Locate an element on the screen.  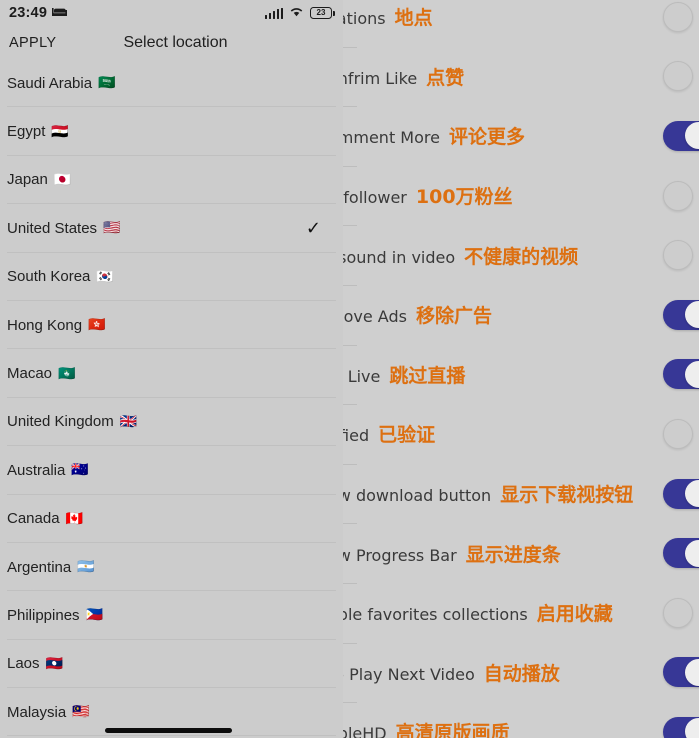
setting-row: ow download button 显示下载视按钮 is located at coordinates (521, 493).